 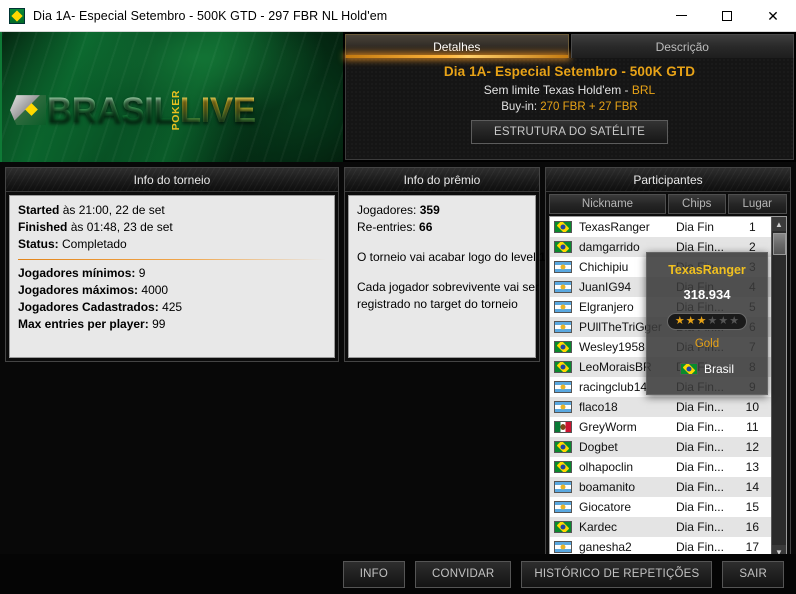 I want to click on started-value: às 21:00, 22 de set, so click(x=113, y=210).